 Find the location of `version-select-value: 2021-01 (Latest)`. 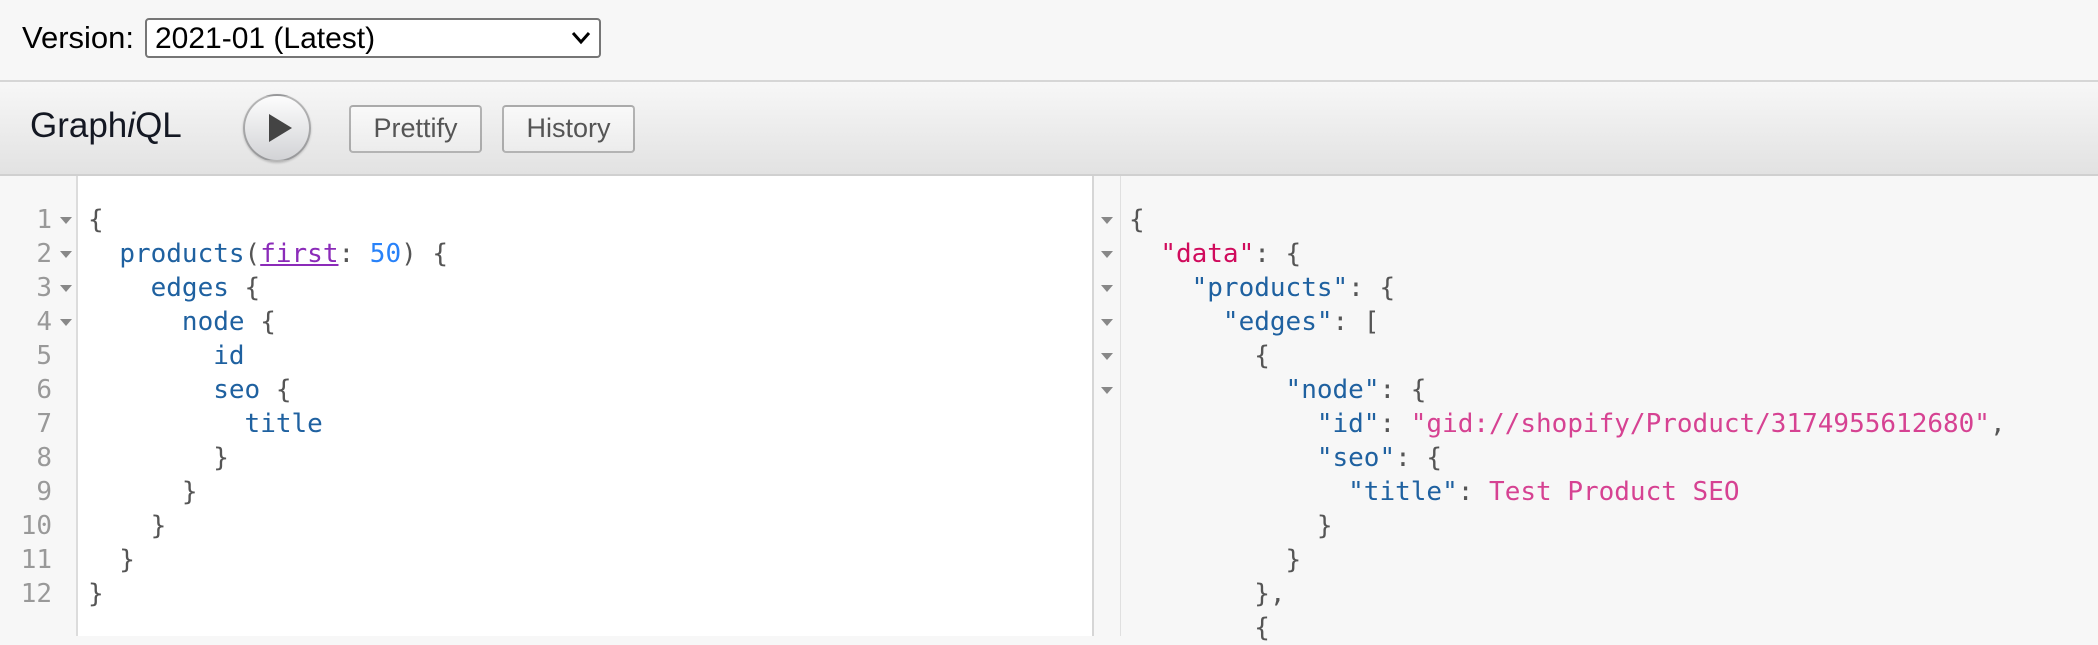

version-select-value: 2021-01 (Latest) is located at coordinates (265, 38).